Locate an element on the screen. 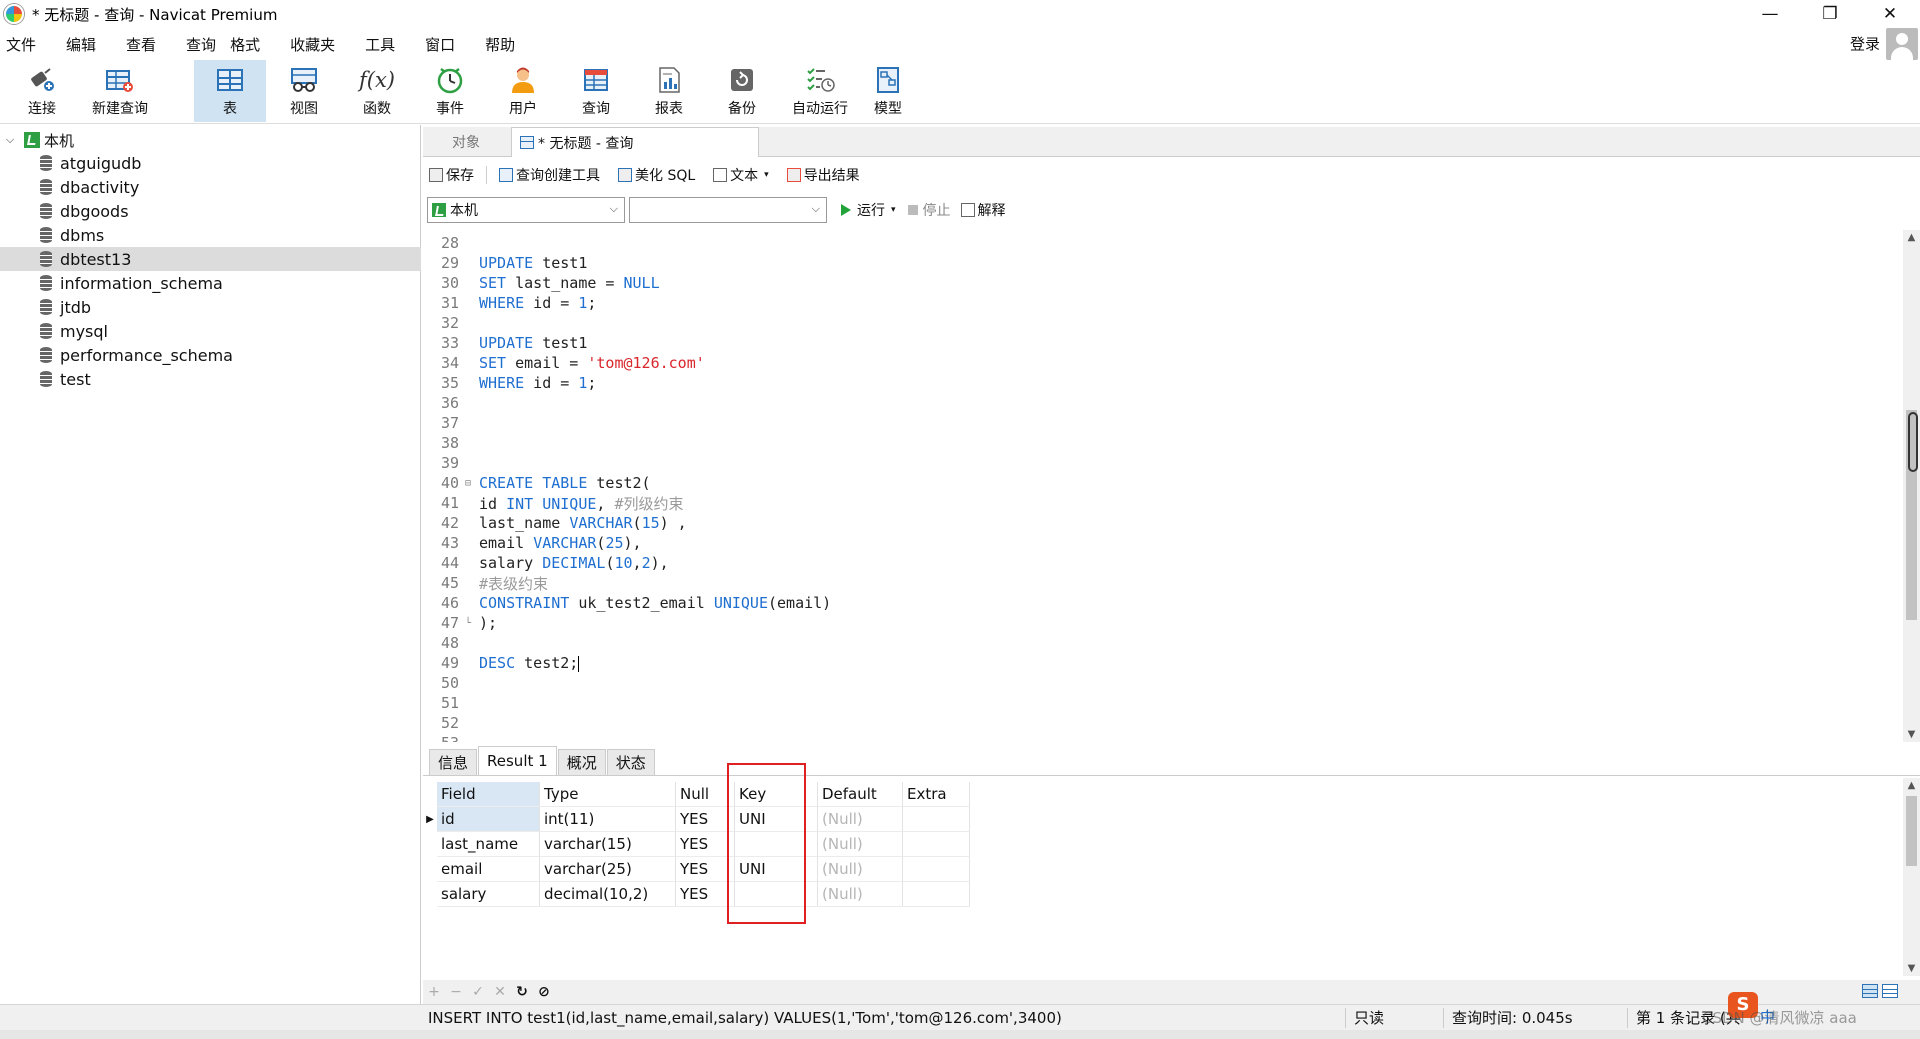 The width and height of the screenshot is (1920, 1039). dropdown-arrow-icon: ▾ is located at coordinates (766, 175).